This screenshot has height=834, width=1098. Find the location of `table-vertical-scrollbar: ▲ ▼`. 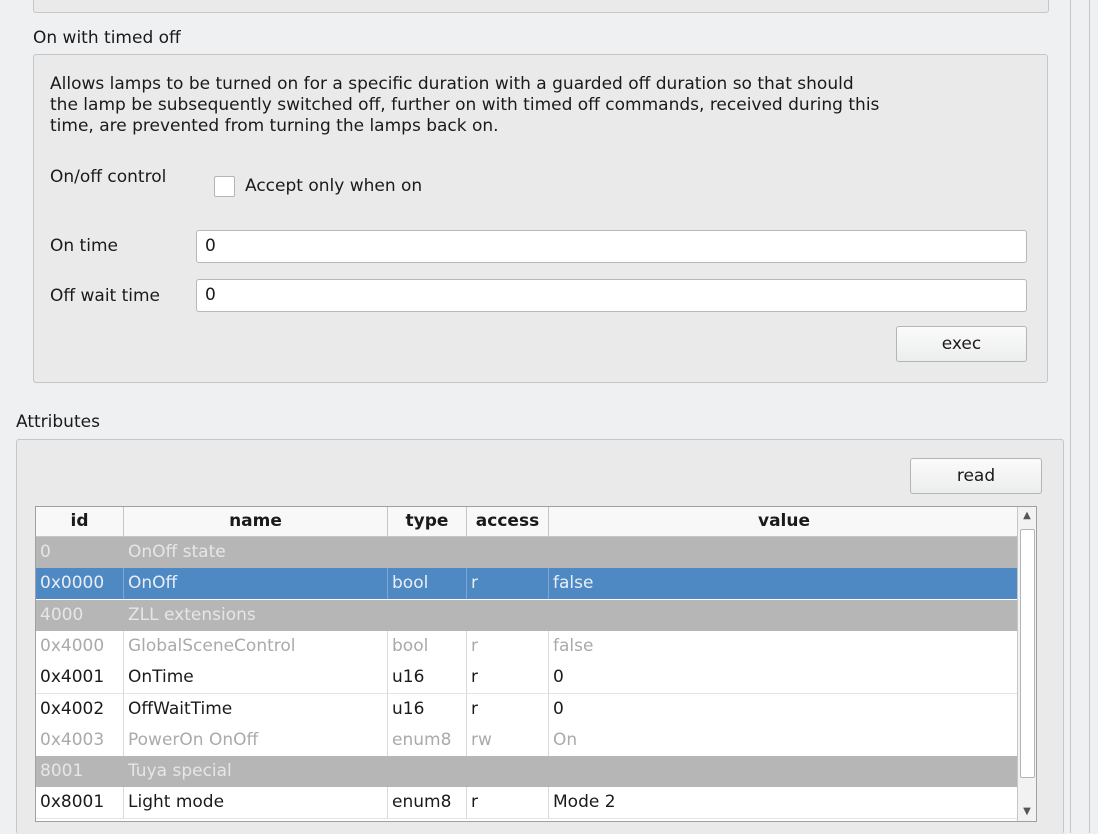

table-vertical-scrollbar: ▲ ▼ is located at coordinates (1026, 664).